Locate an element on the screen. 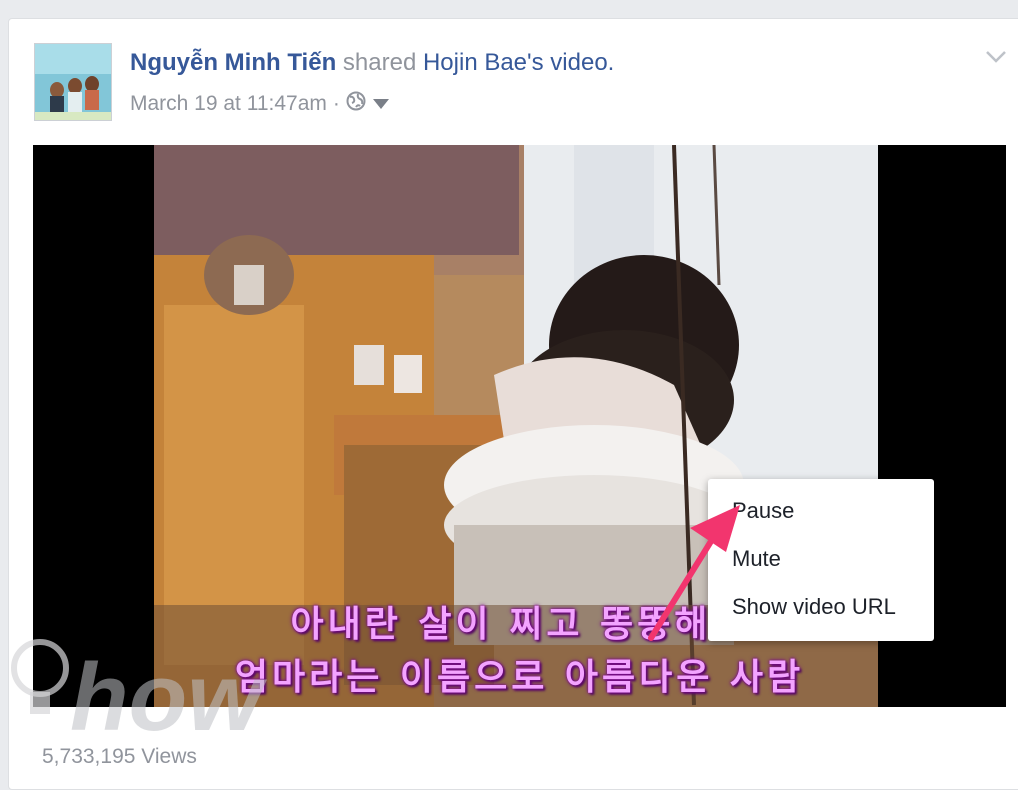  view-count: 5,733,195 Views is located at coordinates (119, 756).